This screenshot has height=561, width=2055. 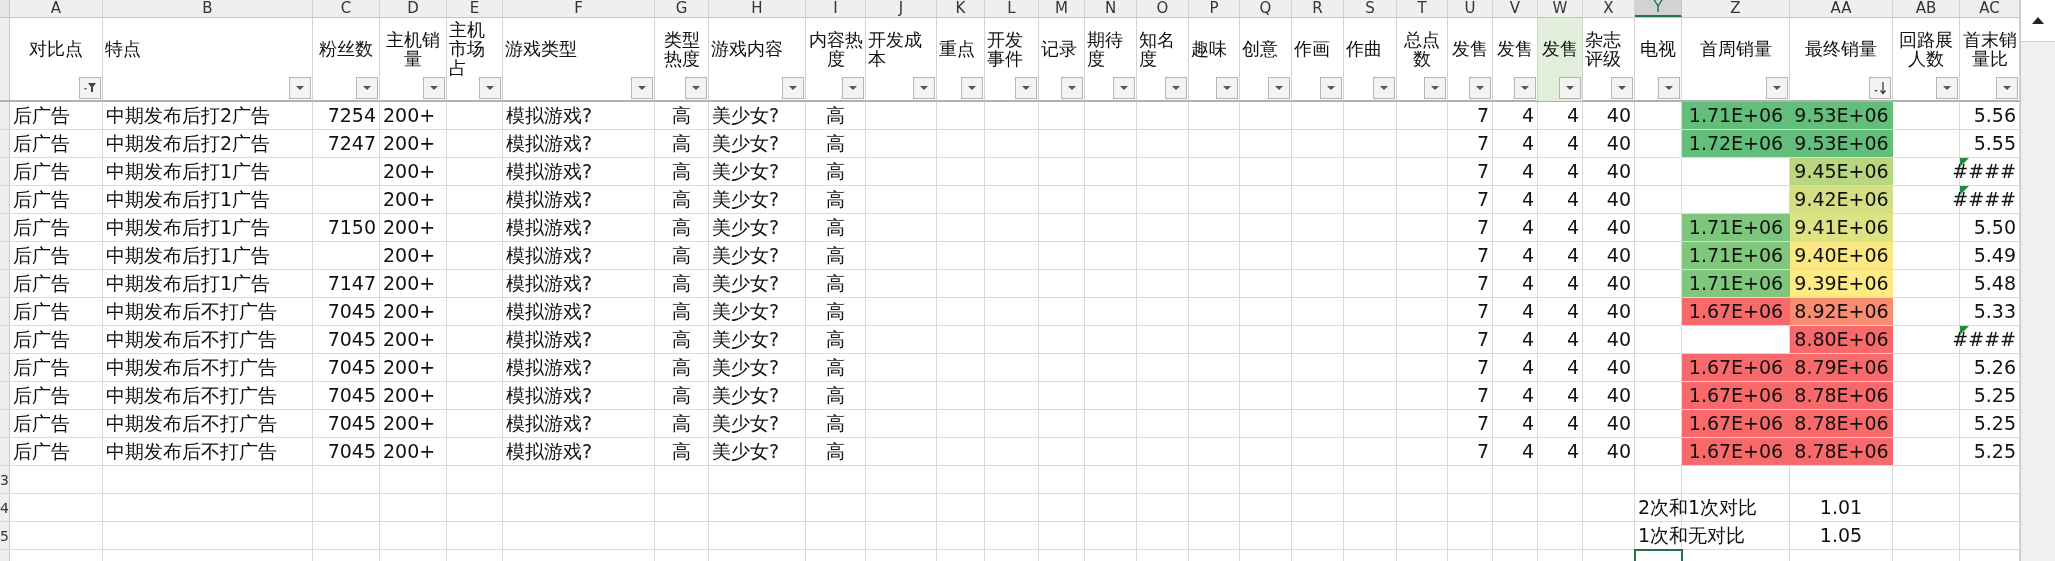 I want to click on cell-value: 5.48, so click(x=1994, y=283).